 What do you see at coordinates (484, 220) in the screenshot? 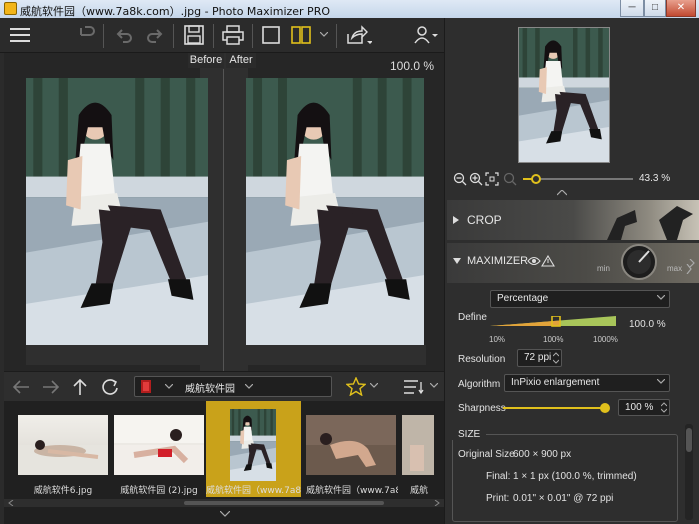
I see `crop-title: CROP` at bounding box center [484, 220].